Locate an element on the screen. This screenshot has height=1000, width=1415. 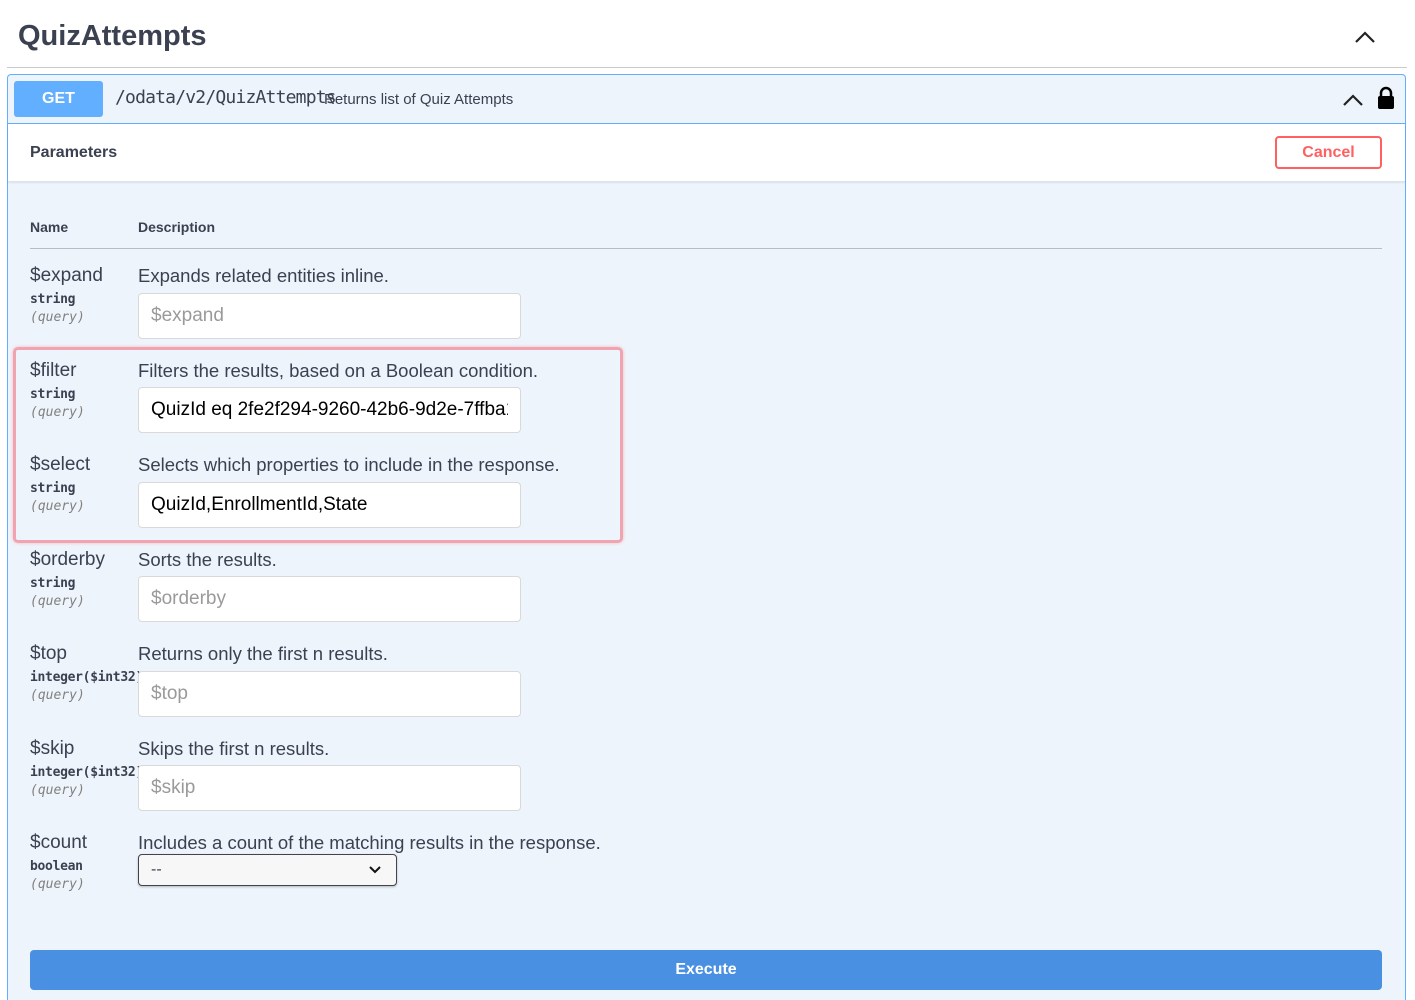
chevron-down-icon is located at coordinates (375, 870).